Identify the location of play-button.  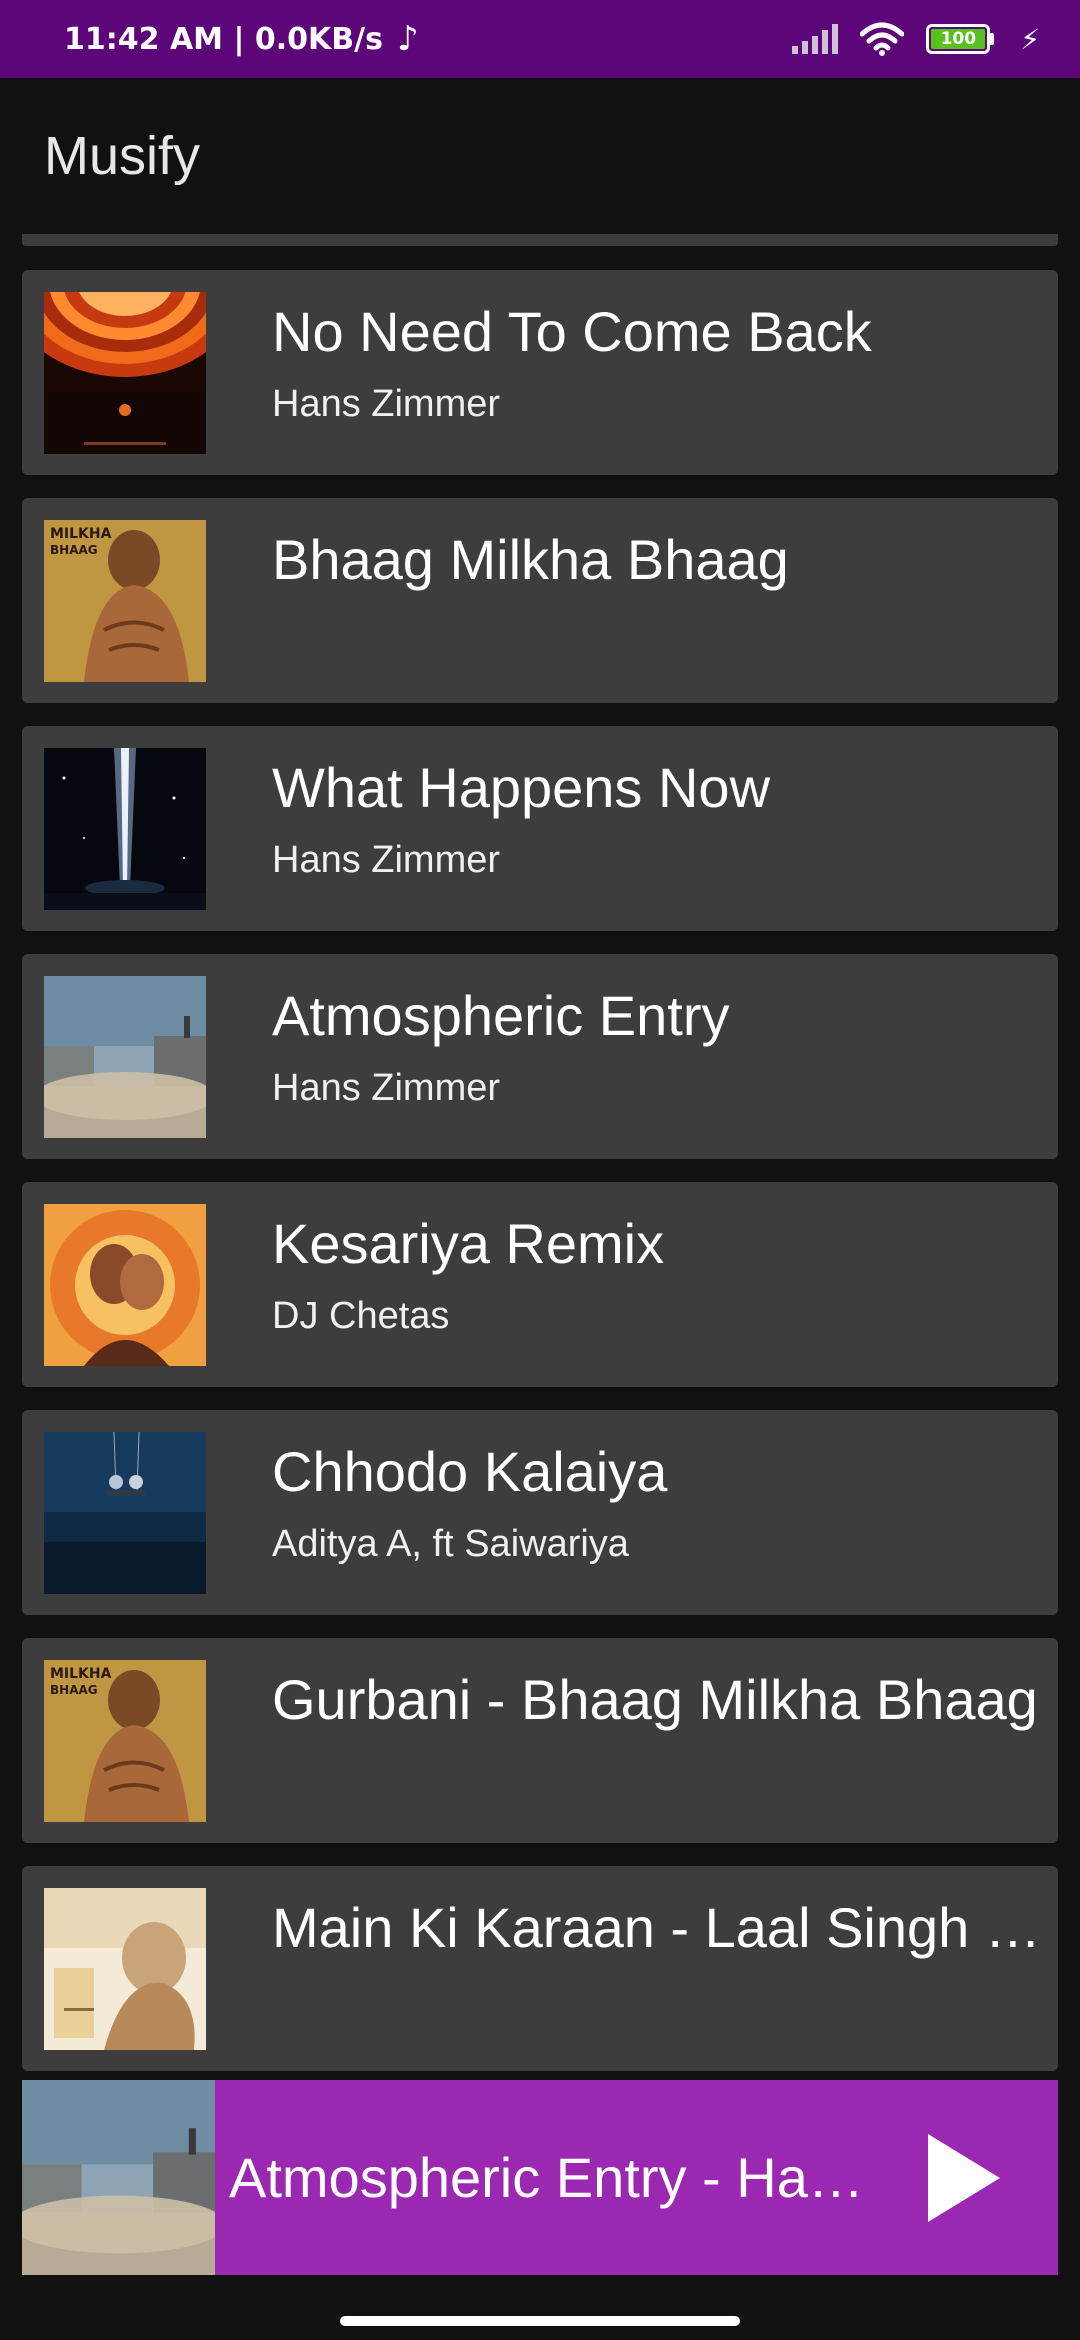
(964, 2178).